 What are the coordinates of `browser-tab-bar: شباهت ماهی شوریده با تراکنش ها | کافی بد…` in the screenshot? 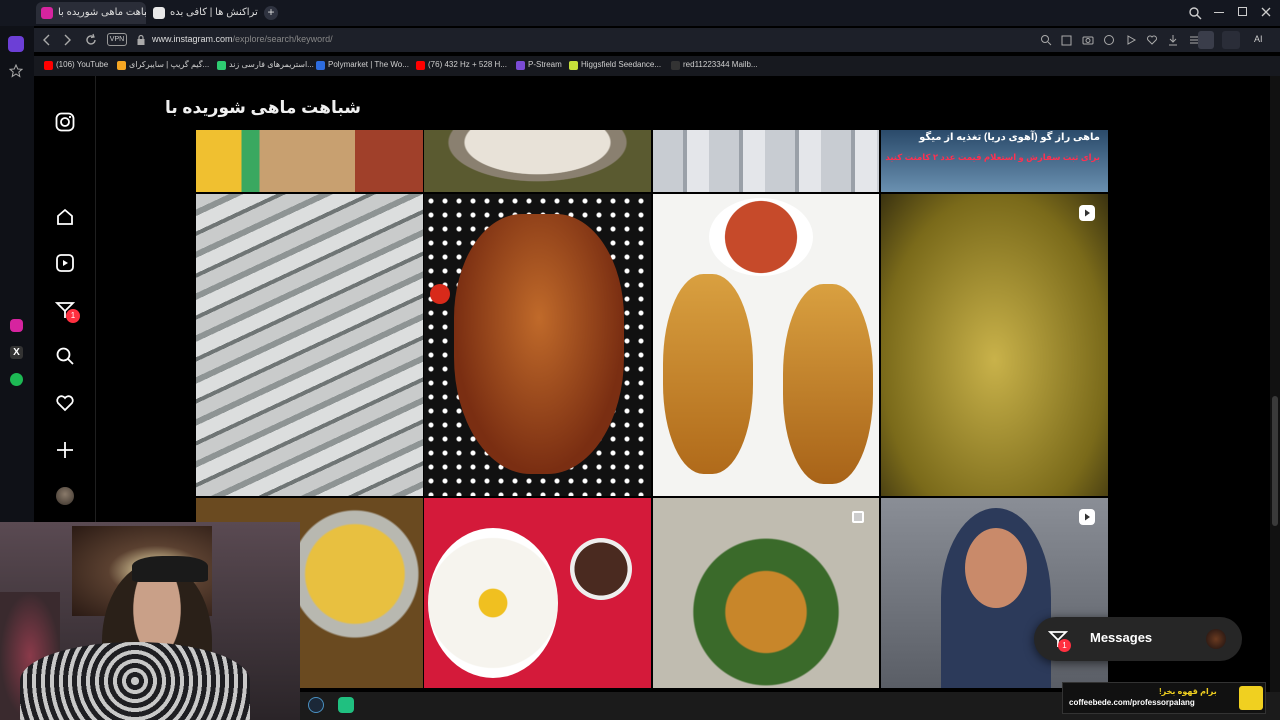 It's located at (640, 13).